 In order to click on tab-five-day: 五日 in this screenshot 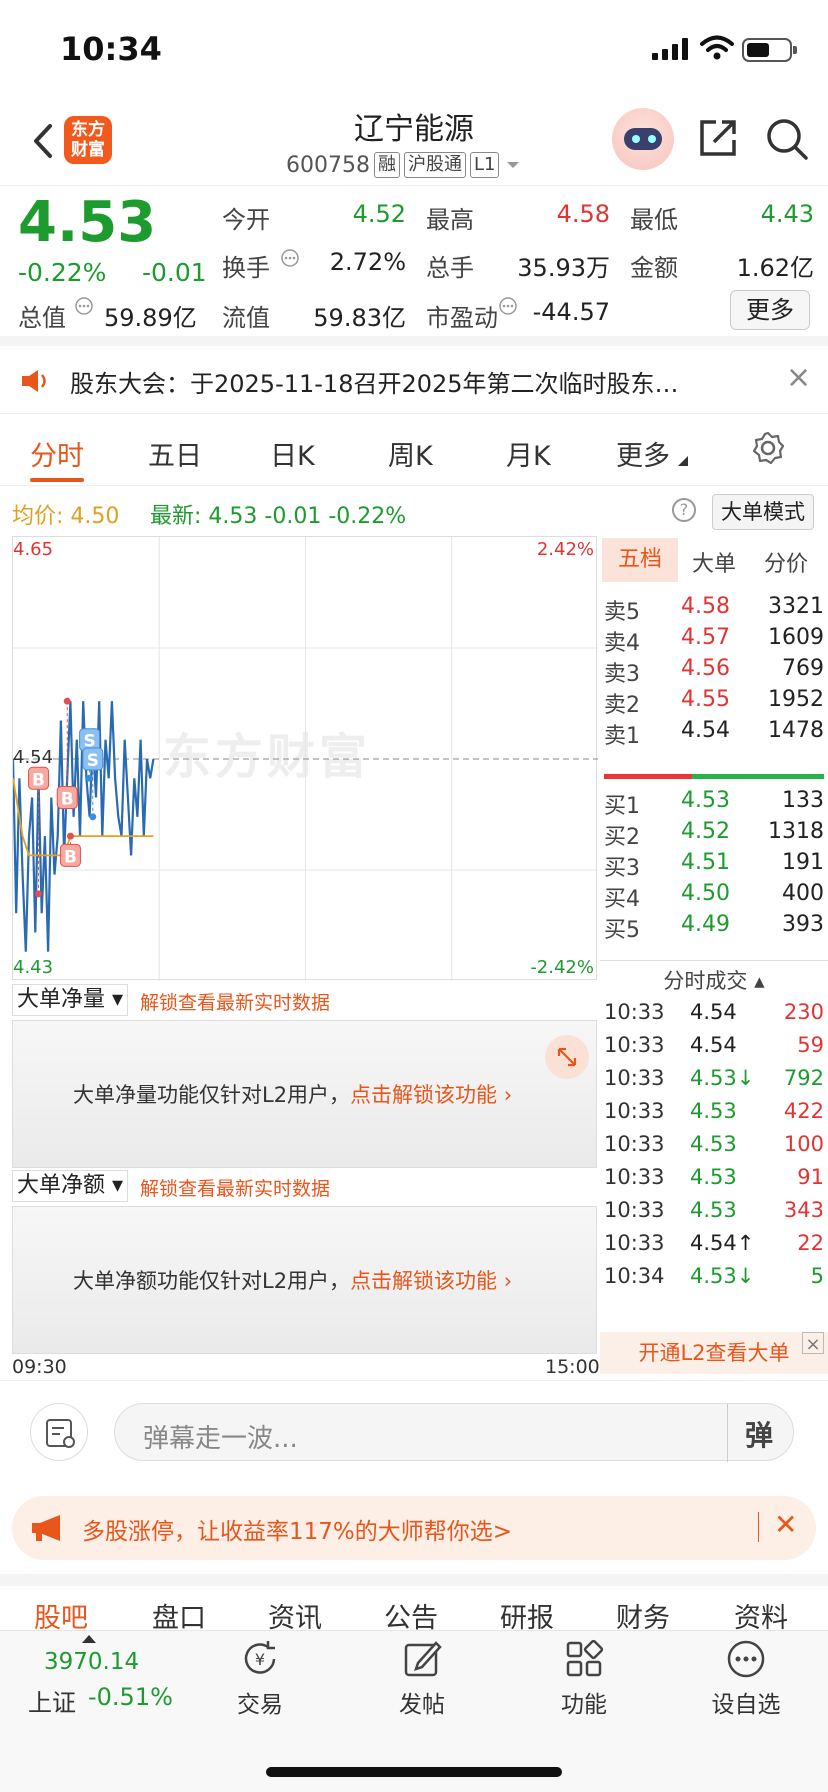, I will do `click(175, 453)`.